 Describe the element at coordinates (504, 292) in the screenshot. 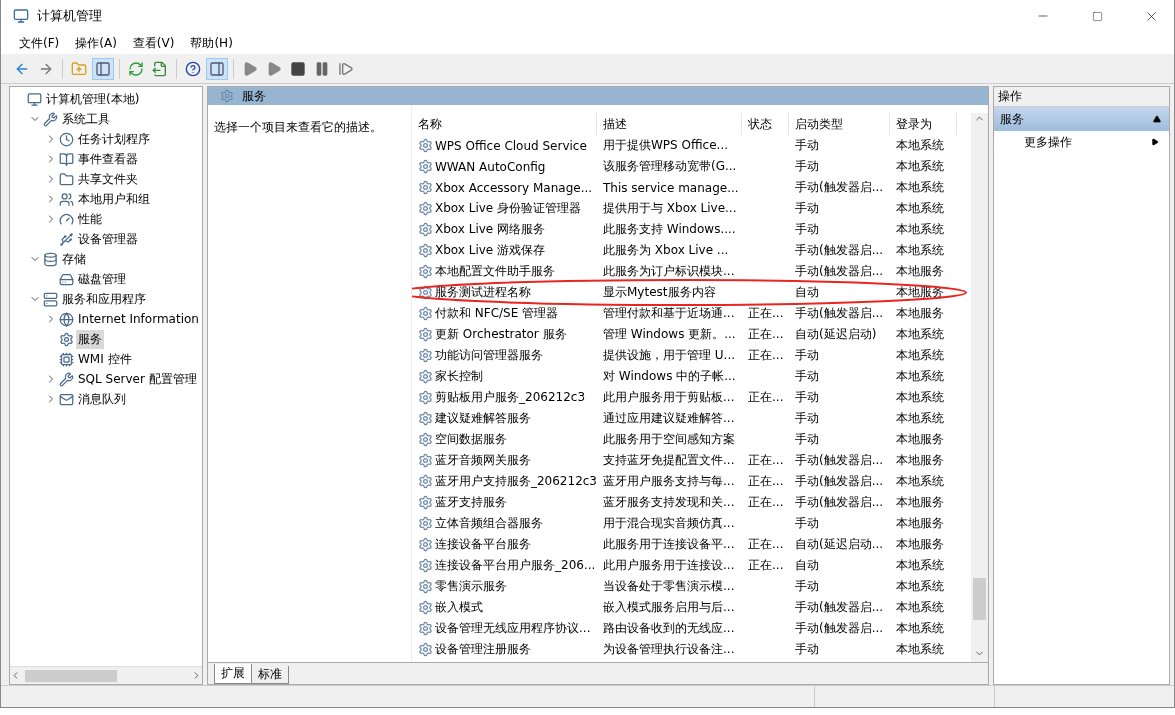

I see `service-name-cell: 服务测试进程名称` at that location.